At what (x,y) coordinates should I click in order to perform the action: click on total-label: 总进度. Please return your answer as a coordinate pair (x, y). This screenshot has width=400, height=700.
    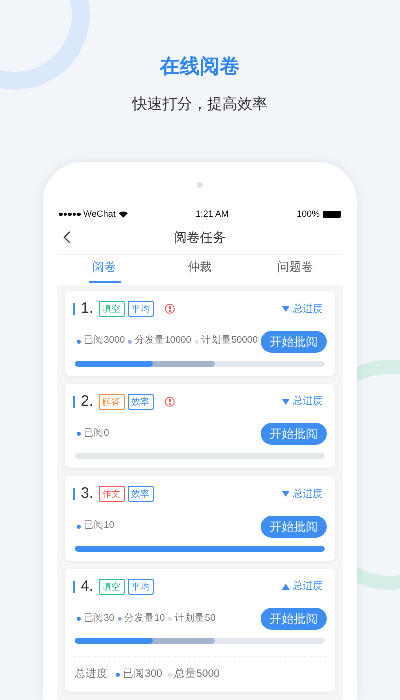
    Looking at the image, I should click on (91, 674).